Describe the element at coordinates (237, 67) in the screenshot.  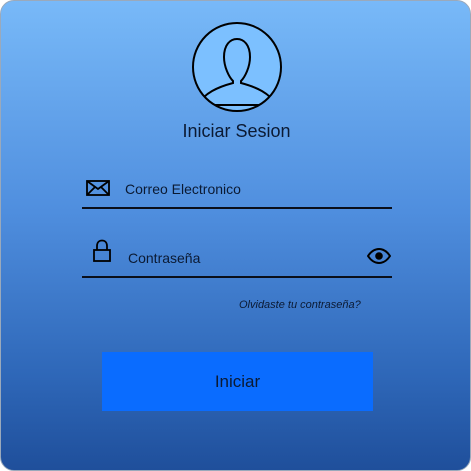
I see `user-avatar-icon` at that location.